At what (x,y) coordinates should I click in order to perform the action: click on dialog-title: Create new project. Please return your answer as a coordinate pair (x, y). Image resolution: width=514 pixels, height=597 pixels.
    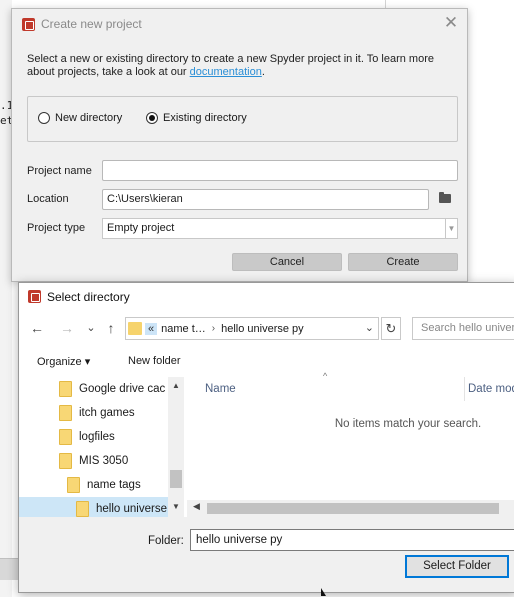
    Looking at the image, I should click on (91, 24).